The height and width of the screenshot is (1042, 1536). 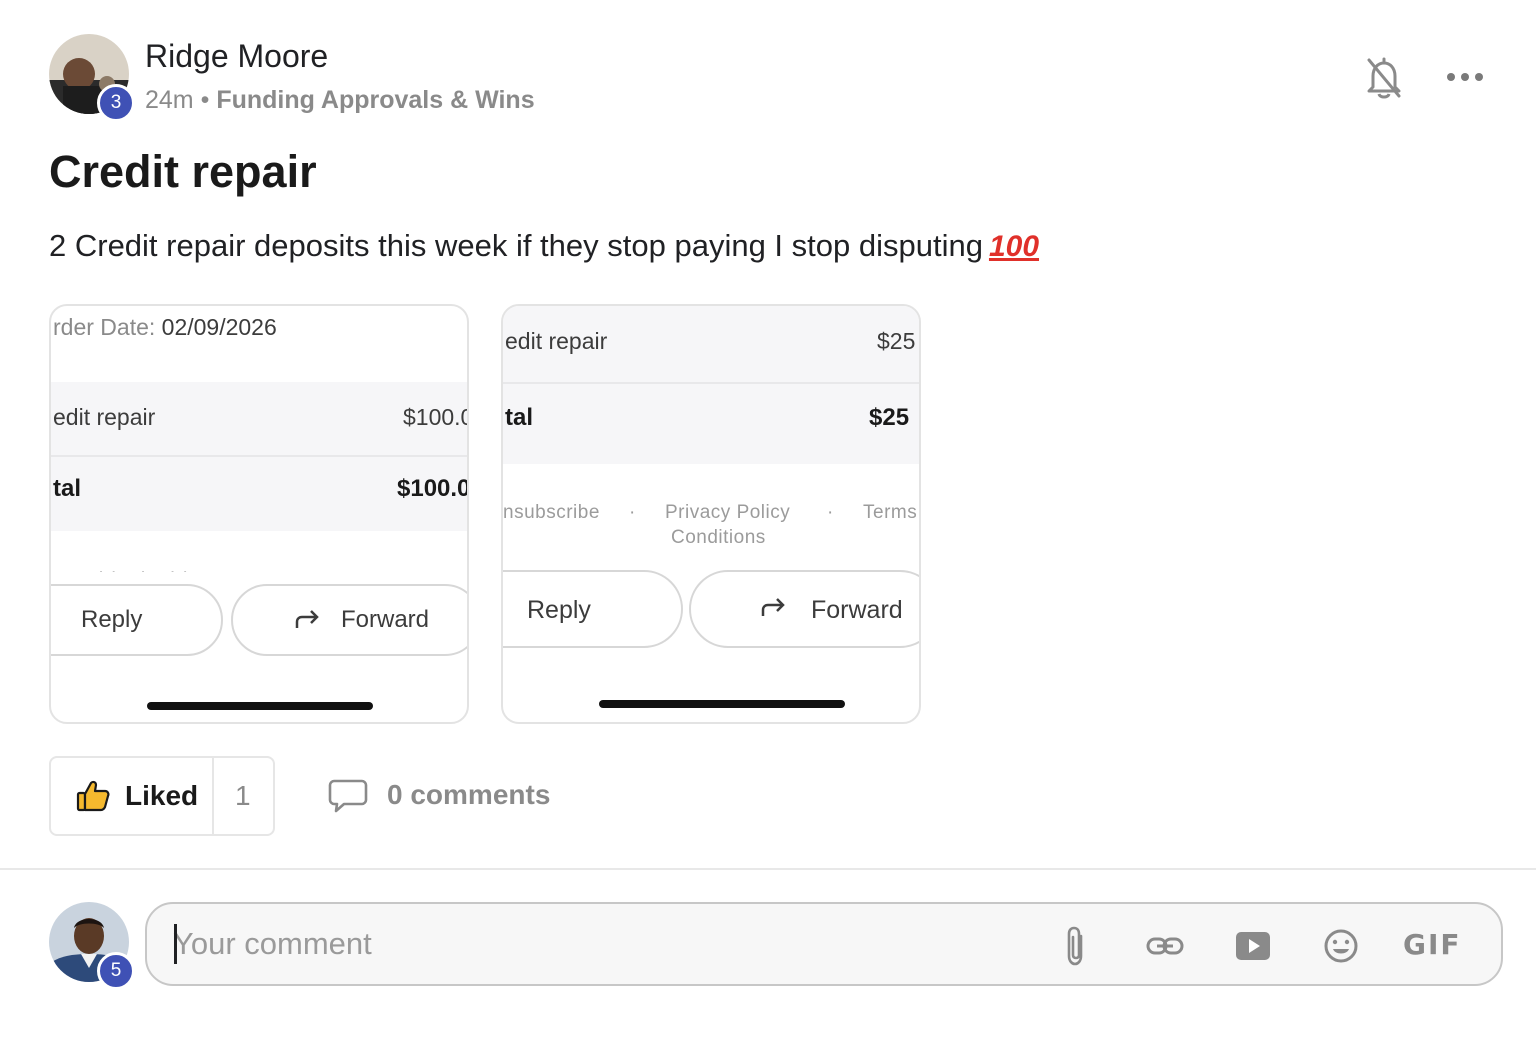 I want to click on text-caret, so click(x=175, y=944).